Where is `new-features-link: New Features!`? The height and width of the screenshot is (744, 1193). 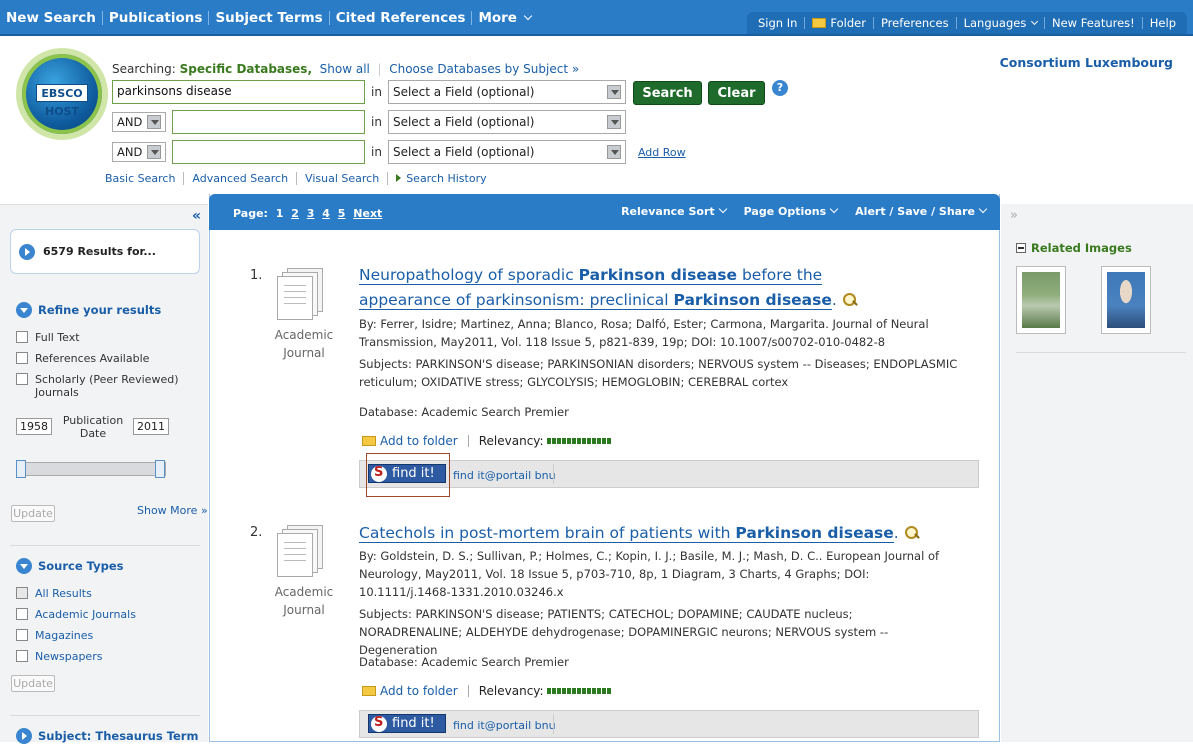
new-features-link: New Features! is located at coordinates (1094, 23).